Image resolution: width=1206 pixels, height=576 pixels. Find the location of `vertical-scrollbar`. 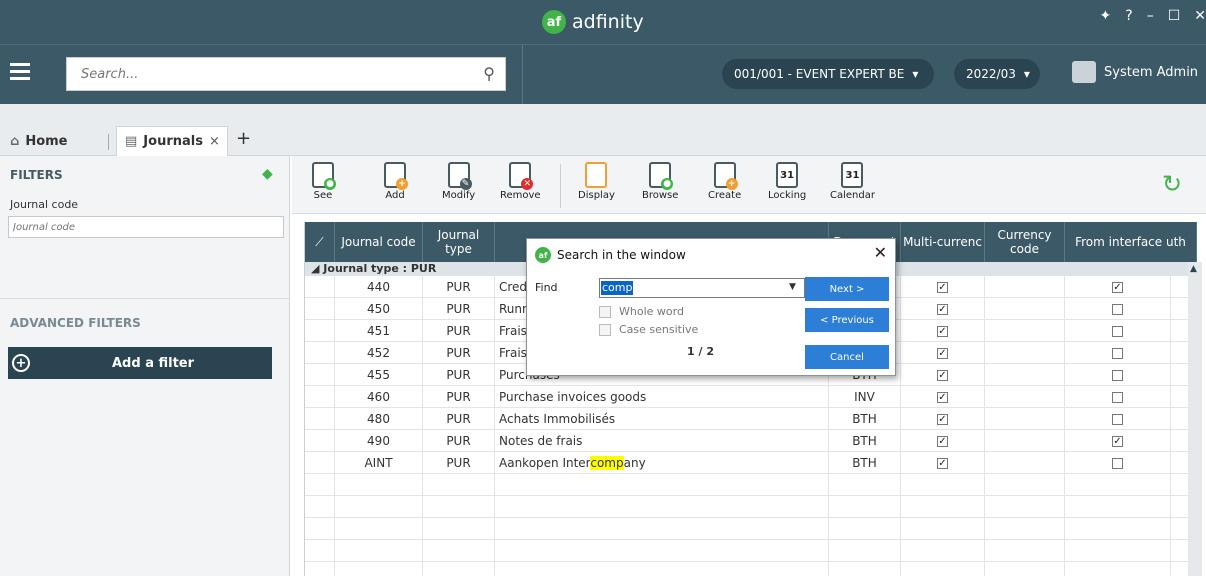

vertical-scrollbar is located at coordinates (1195, 419).